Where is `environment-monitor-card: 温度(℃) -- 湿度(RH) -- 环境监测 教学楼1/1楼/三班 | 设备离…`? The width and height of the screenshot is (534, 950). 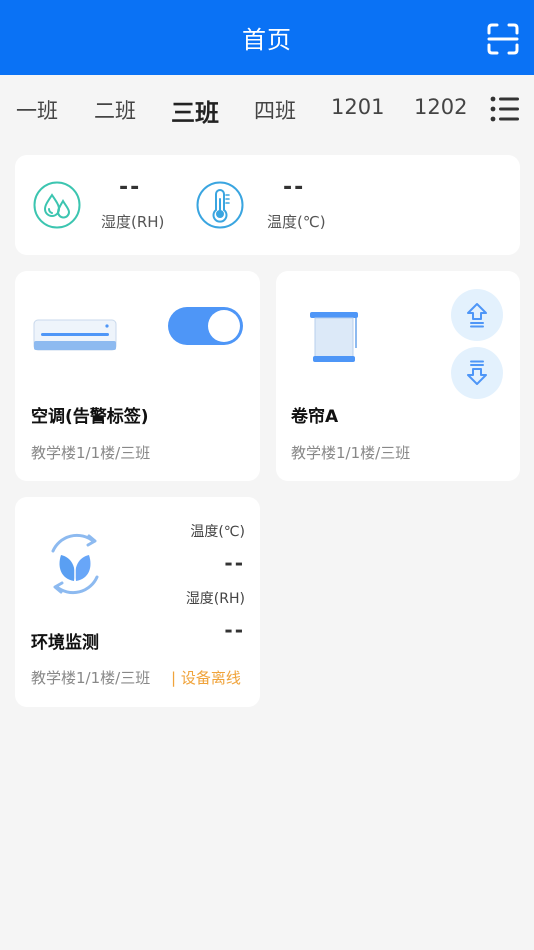
environment-monitor-card: 温度(℃) -- 湿度(RH) -- 环境监测 教学楼1/1楼/三班 | 设备离… is located at coordinates (137, 602).